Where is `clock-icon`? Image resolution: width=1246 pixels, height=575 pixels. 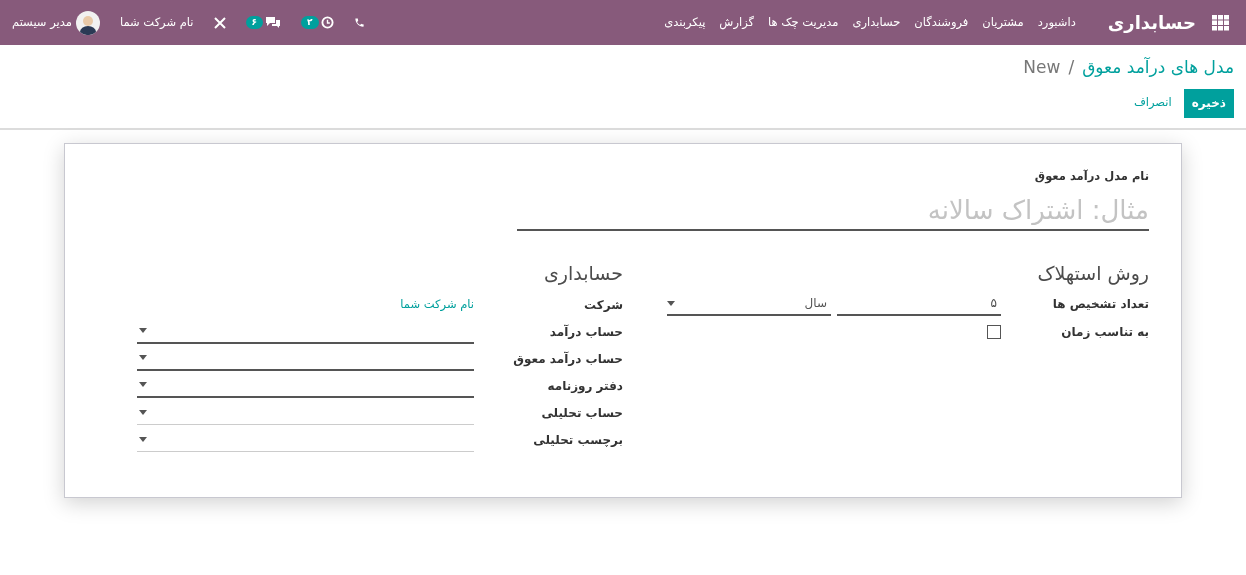
clock-icon is located at coordinates (327, 22).